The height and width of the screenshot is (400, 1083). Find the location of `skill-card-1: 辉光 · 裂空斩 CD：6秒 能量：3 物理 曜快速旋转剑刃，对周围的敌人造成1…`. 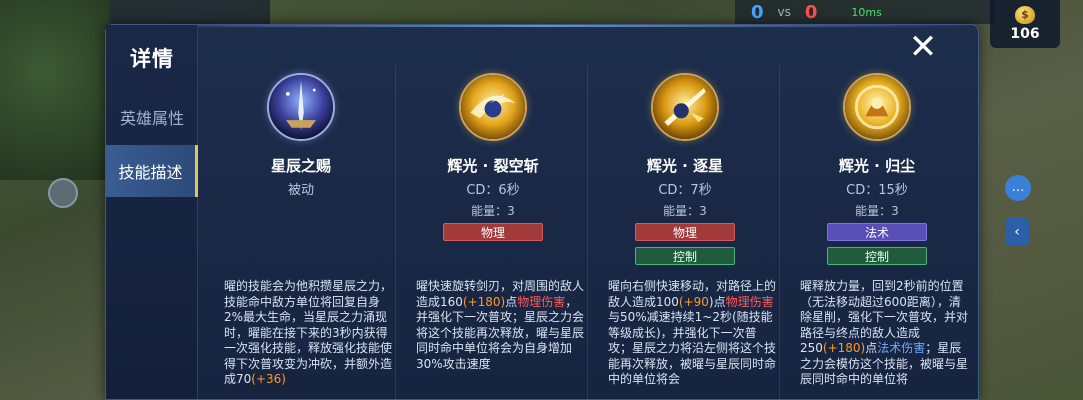

skill-card-1: 辉光 · 裂空斩 CD：6秒 能量：3 物理 曜快速旋转剑刃，对周围的敌人造成1… is located at coordinates (493, 232).